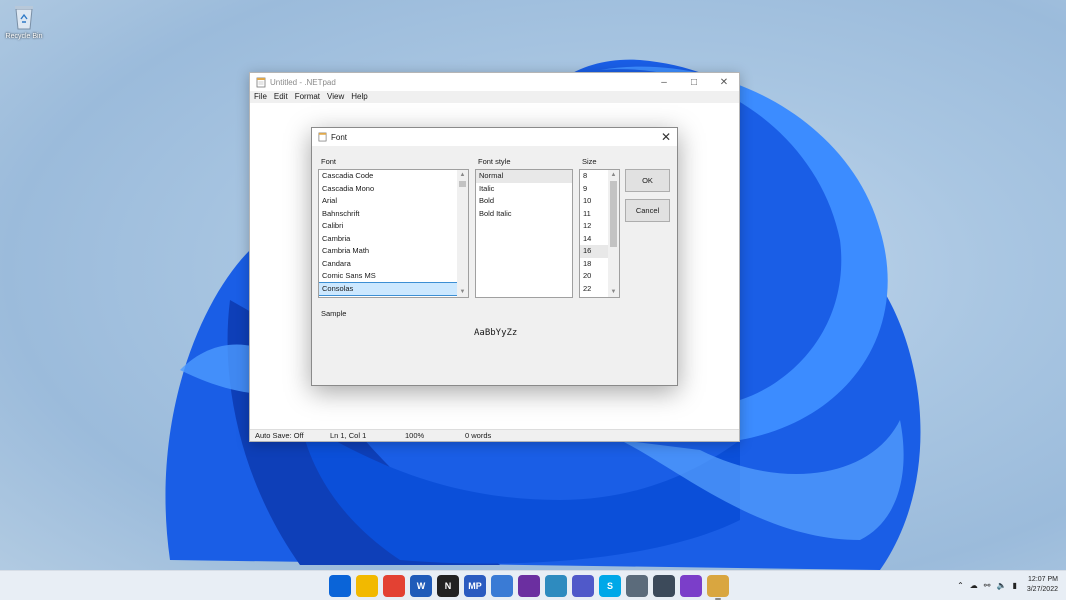  Describe the element at coordinates (394, 586) in the screenshot. I see `chrome-icon` at that location.